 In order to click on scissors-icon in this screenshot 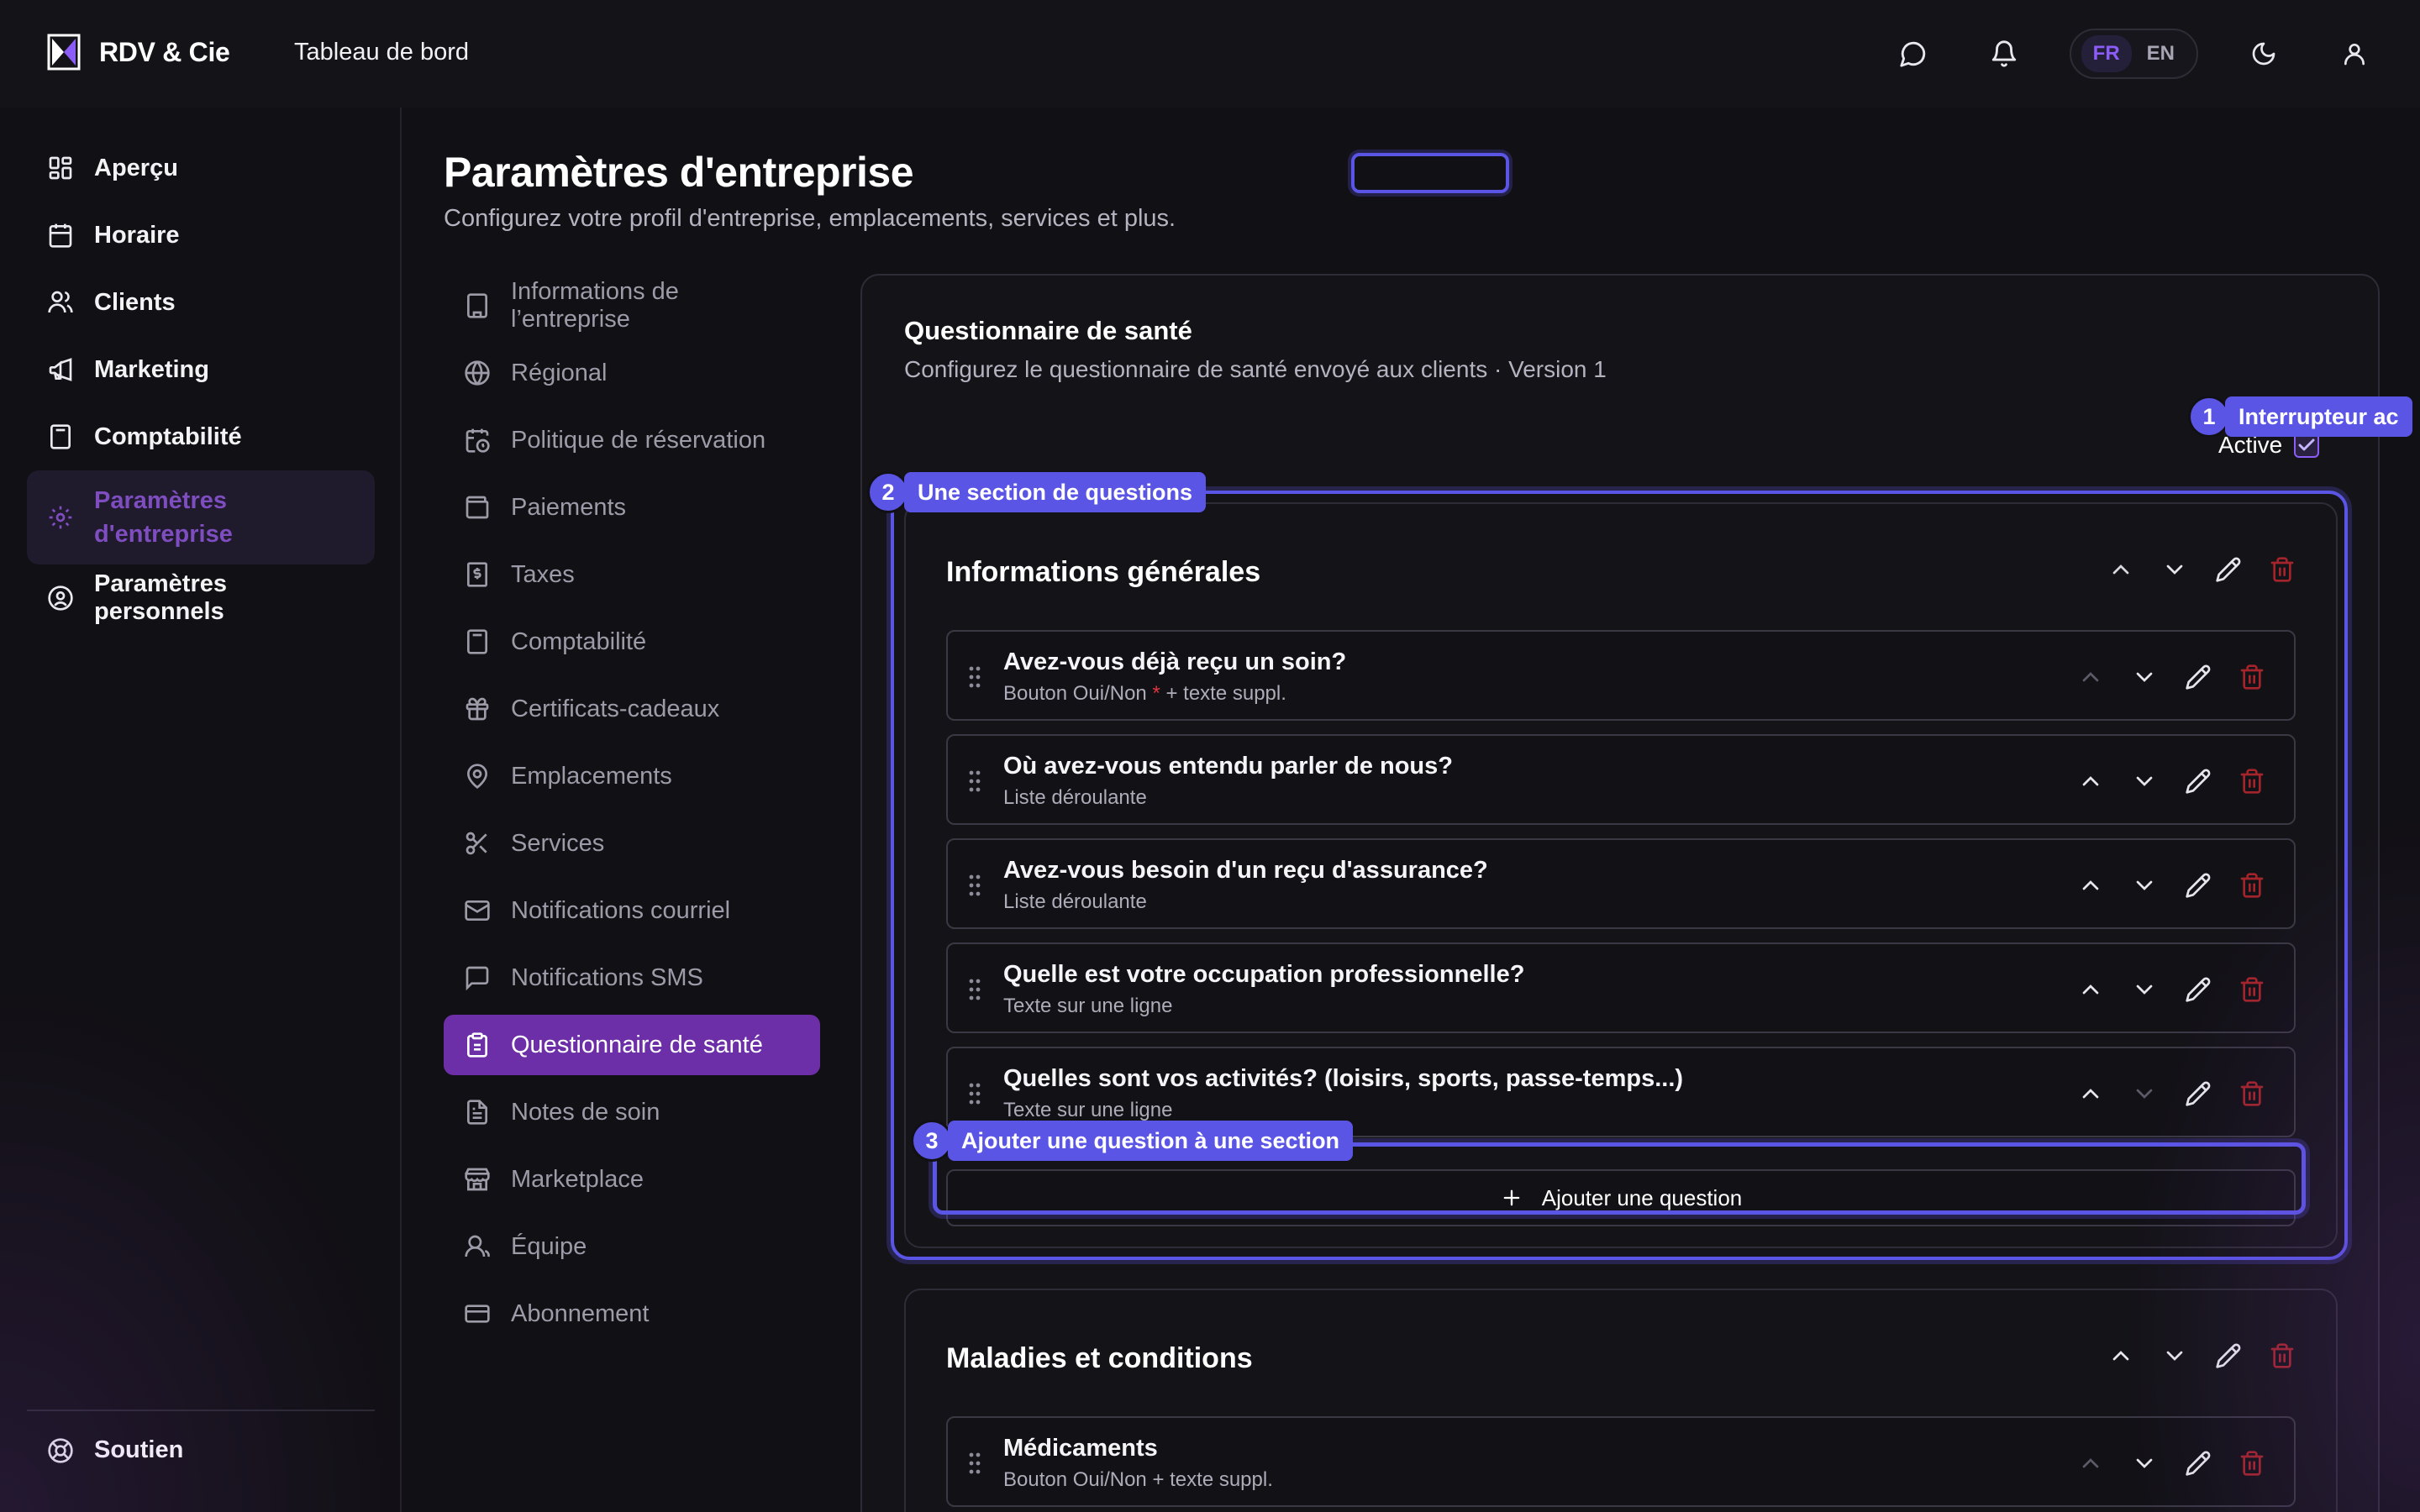, I will do `click(478, 843)`.